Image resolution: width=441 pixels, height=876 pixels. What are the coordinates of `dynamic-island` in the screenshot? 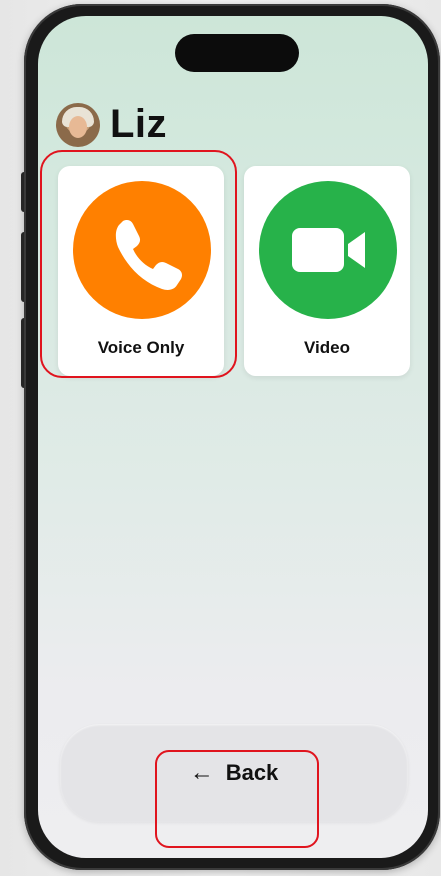 It's located at (237, 53).